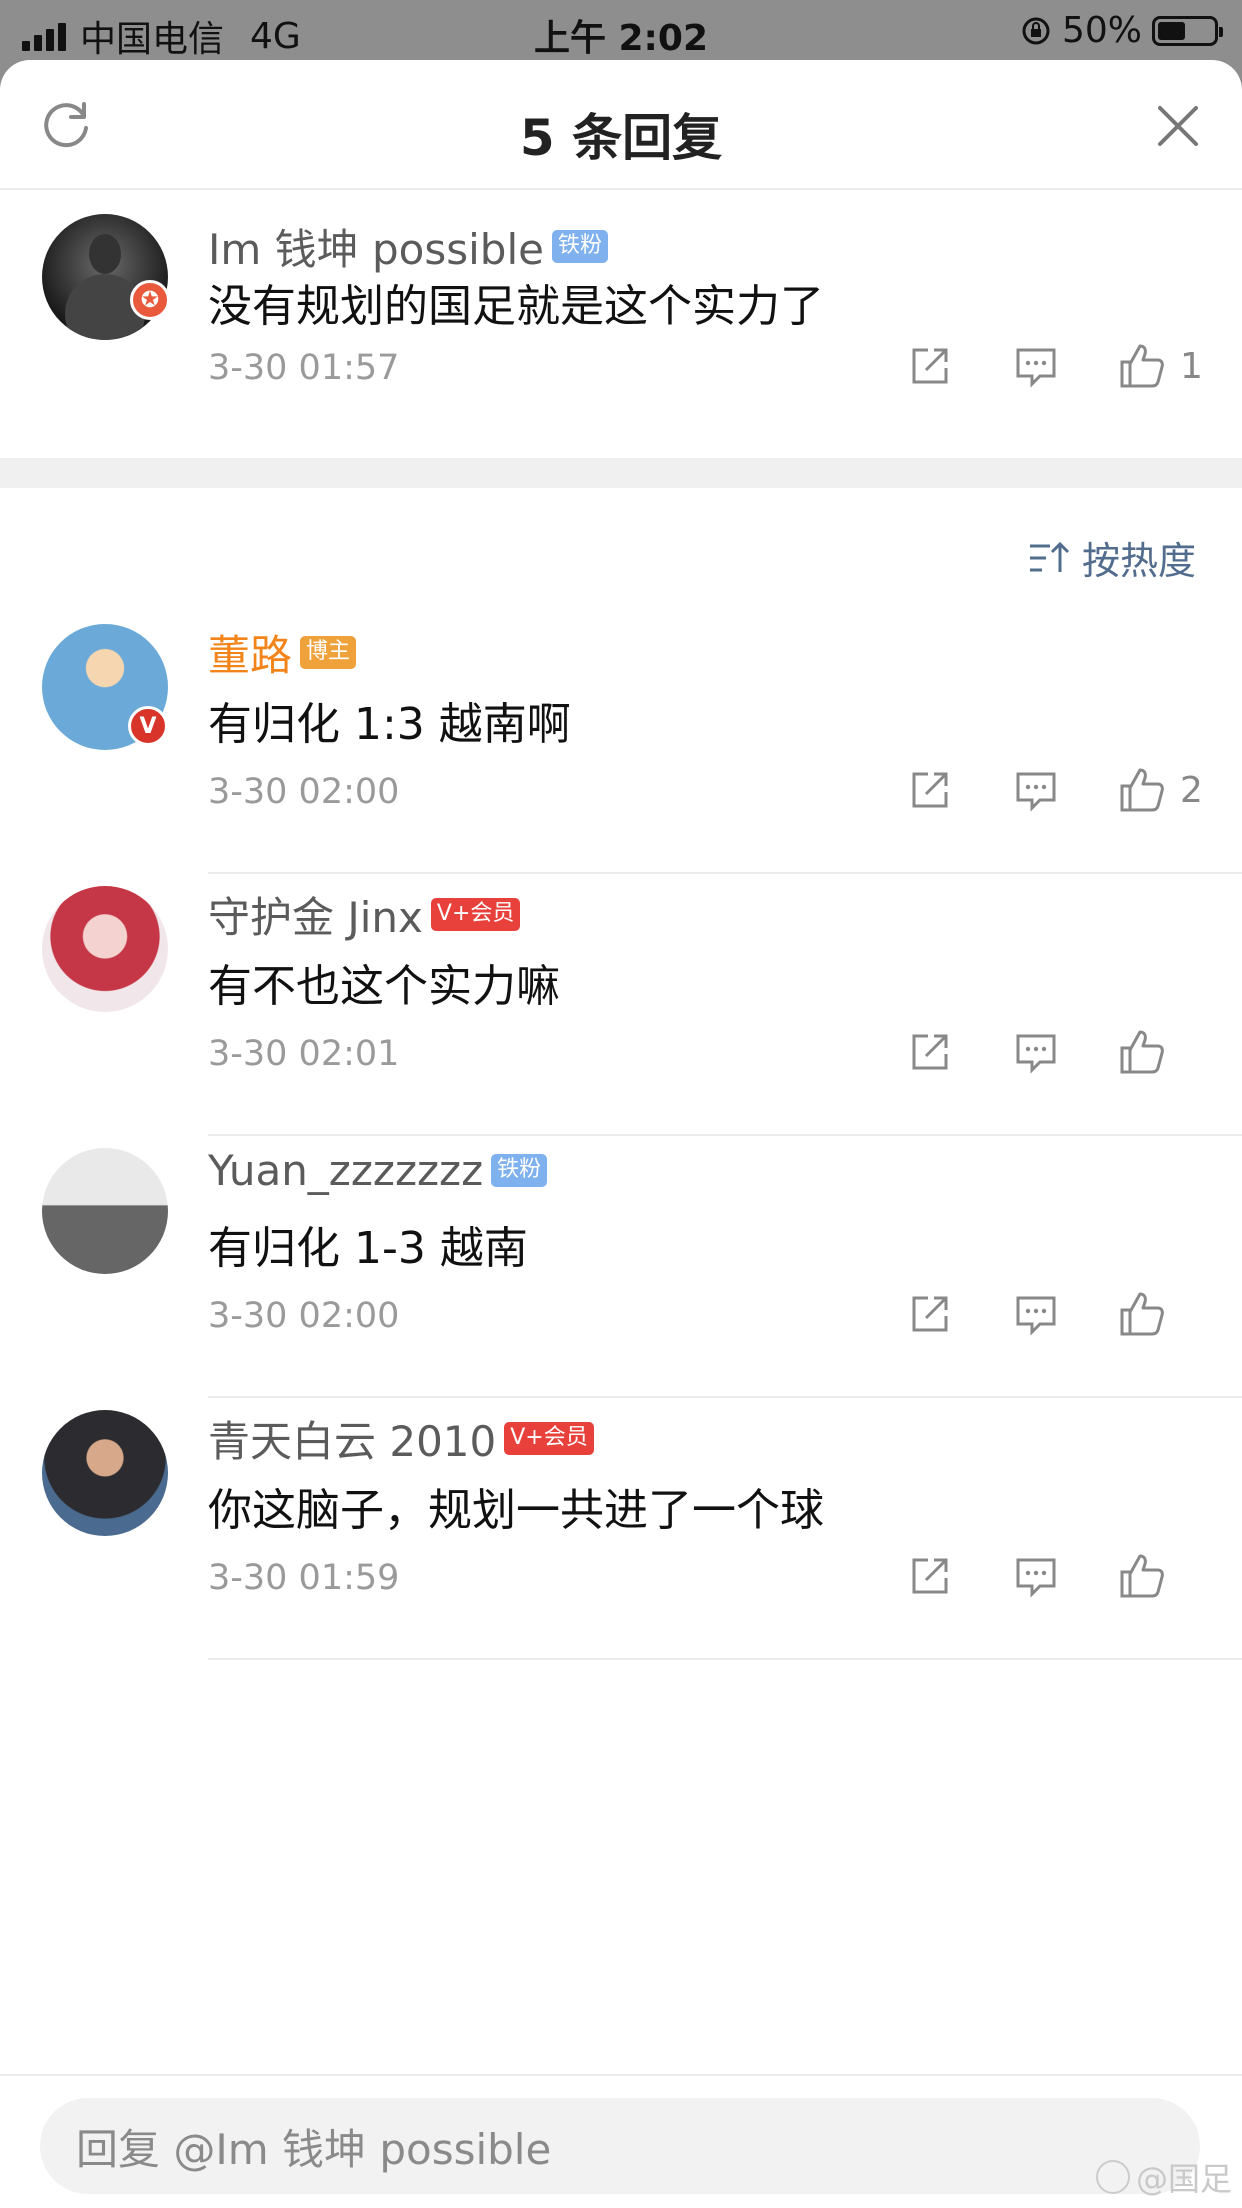  Describe the element at coordinates (621, 743) in the screenshot. I see `reply-item: V 董路 博主 有归化 1:3 越南啊 3-30 02:00 2` at that location.